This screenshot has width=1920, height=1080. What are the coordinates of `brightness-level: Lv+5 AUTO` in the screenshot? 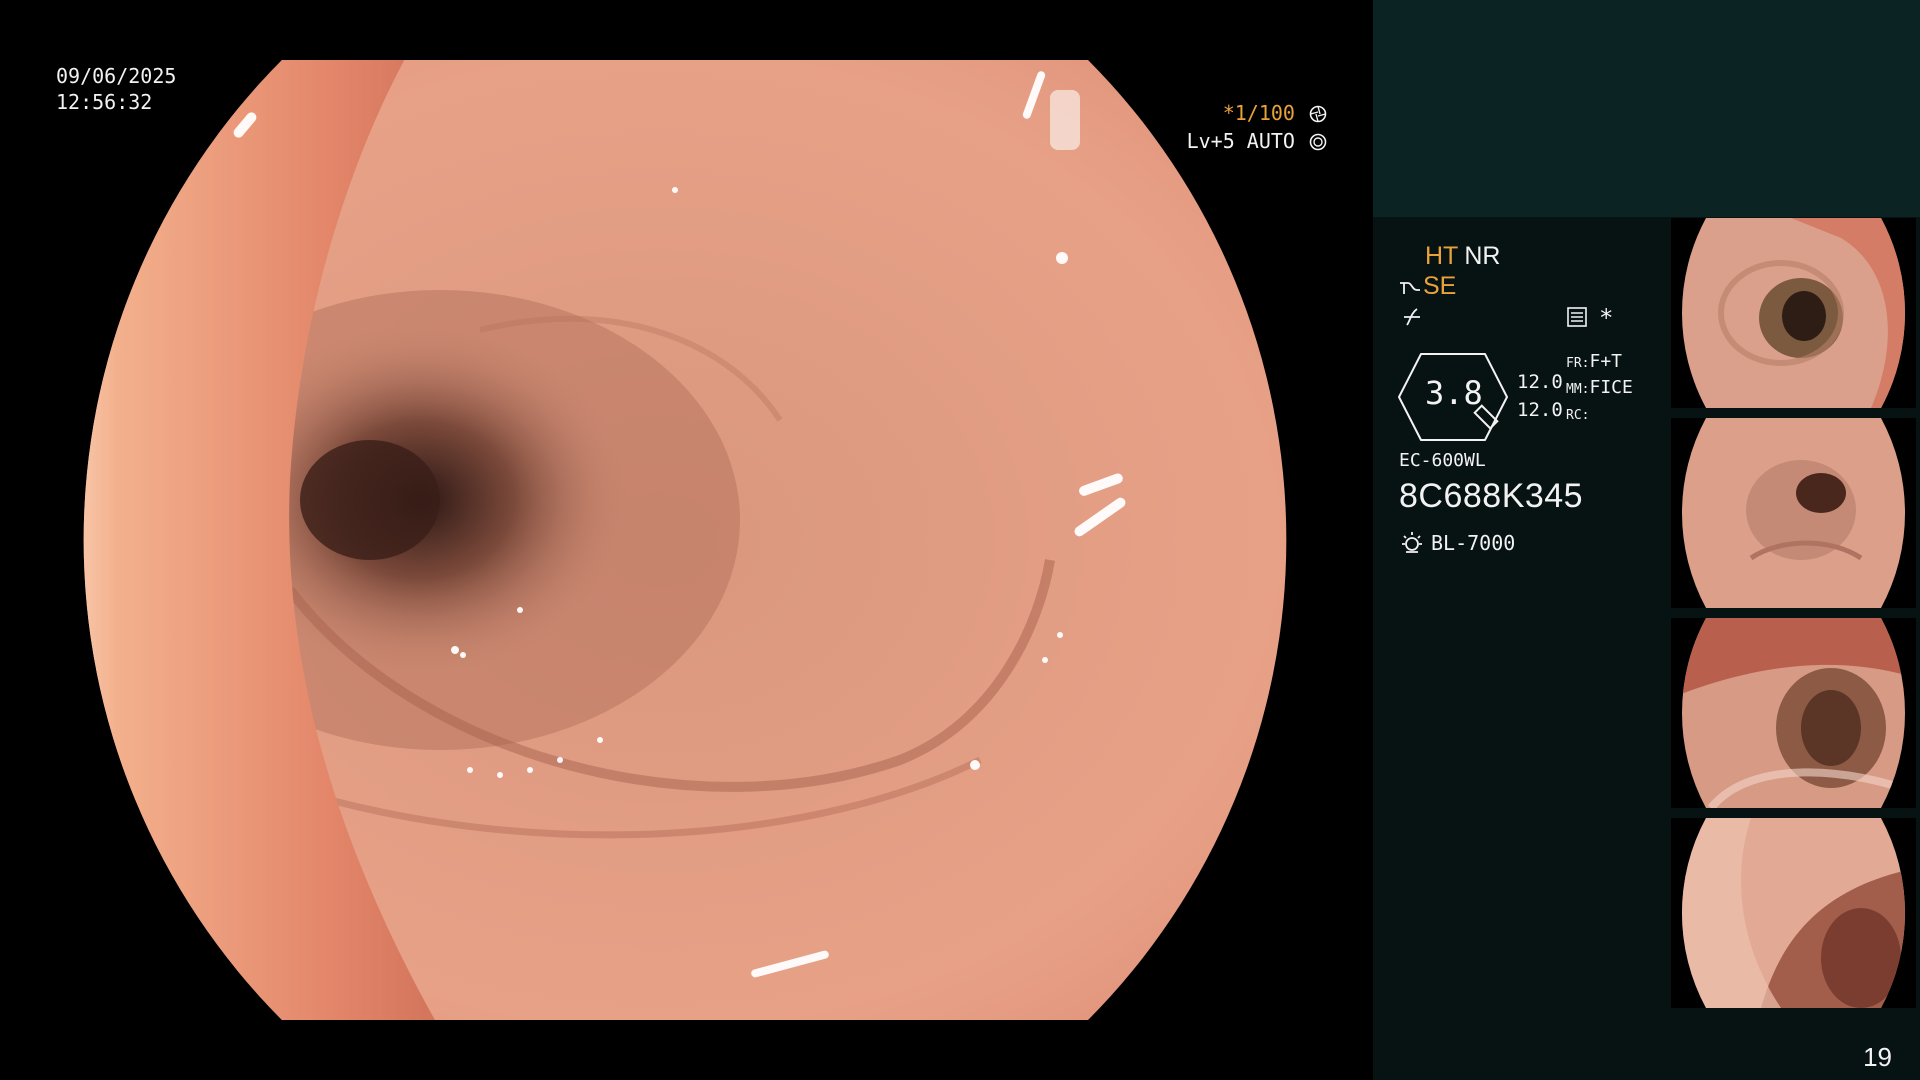 It's located at (1240, 141).